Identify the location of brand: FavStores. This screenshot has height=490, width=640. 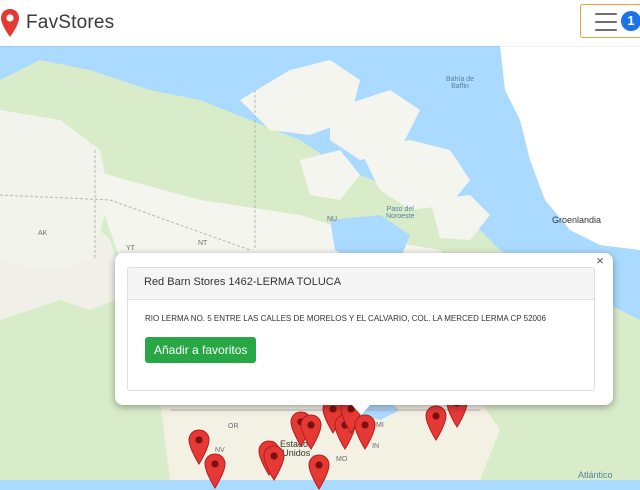
(57, 23).